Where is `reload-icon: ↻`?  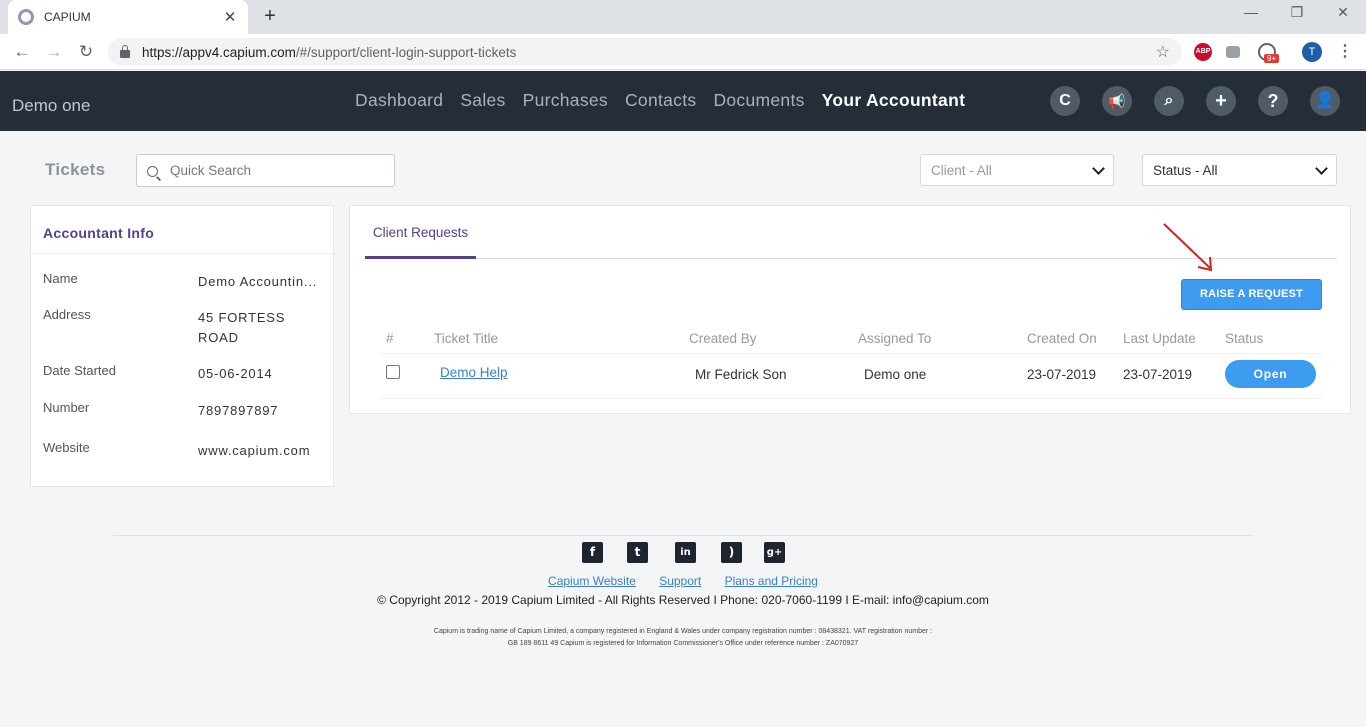 reload-icon: ↻ is located at coordinates (86, 52).